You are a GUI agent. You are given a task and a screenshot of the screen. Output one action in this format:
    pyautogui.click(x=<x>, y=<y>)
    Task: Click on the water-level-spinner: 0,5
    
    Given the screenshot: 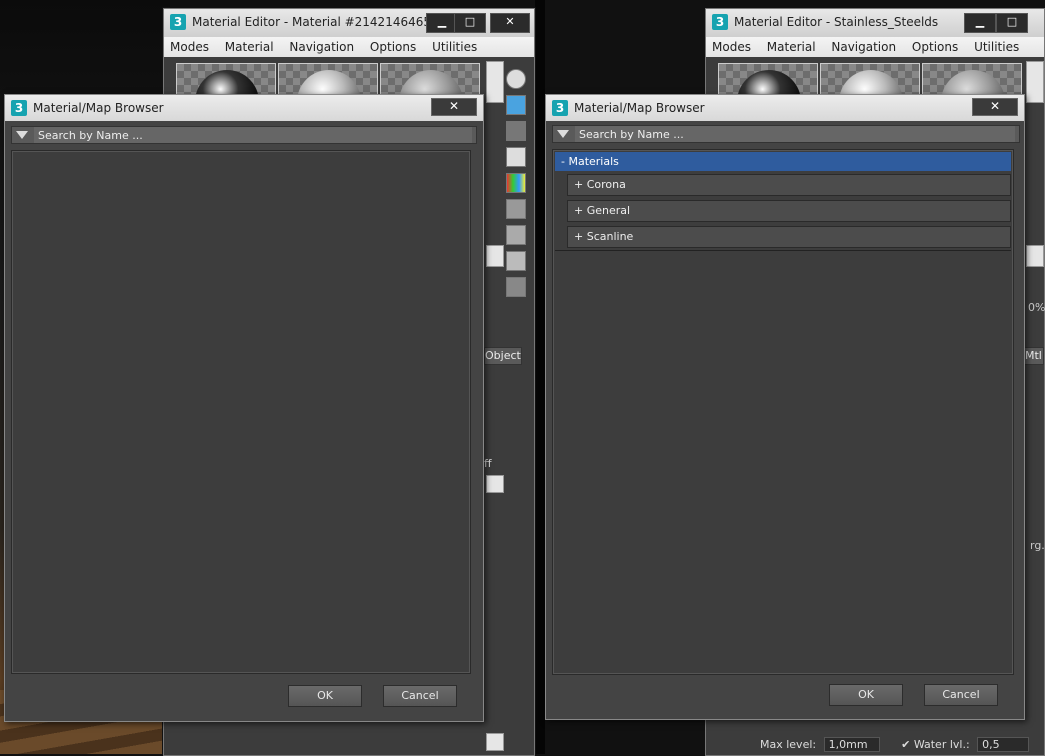 What is the action you would take?
    pyautogui.click(x=1003, y=744)
    